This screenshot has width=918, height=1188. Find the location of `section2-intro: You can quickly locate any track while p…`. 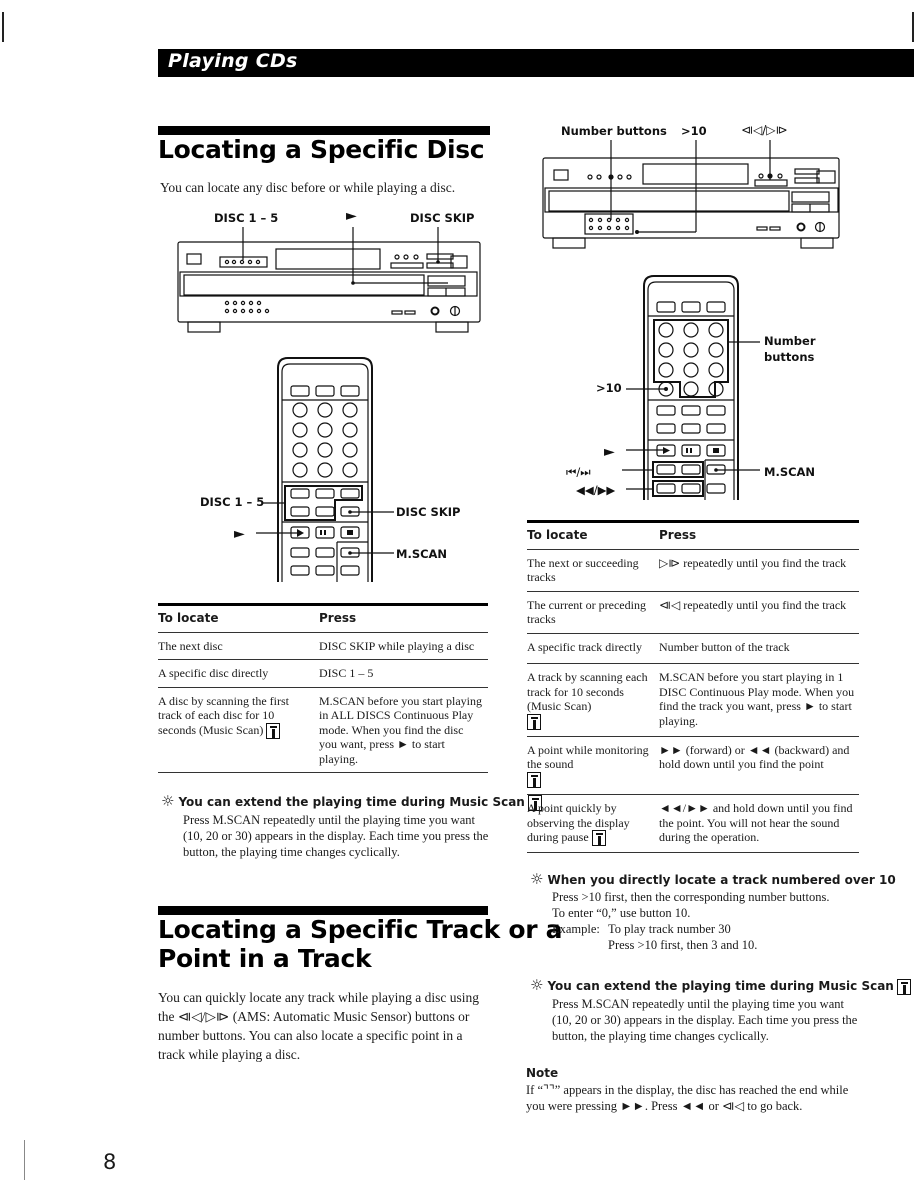

section2-intro: You can quickly locate any track while p… is located at coordinates (319, 1026).